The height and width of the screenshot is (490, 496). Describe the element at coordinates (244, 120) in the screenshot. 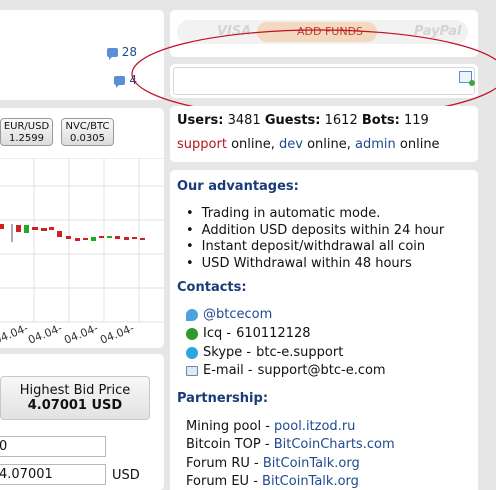

I see `users-count: 3481` at that location.